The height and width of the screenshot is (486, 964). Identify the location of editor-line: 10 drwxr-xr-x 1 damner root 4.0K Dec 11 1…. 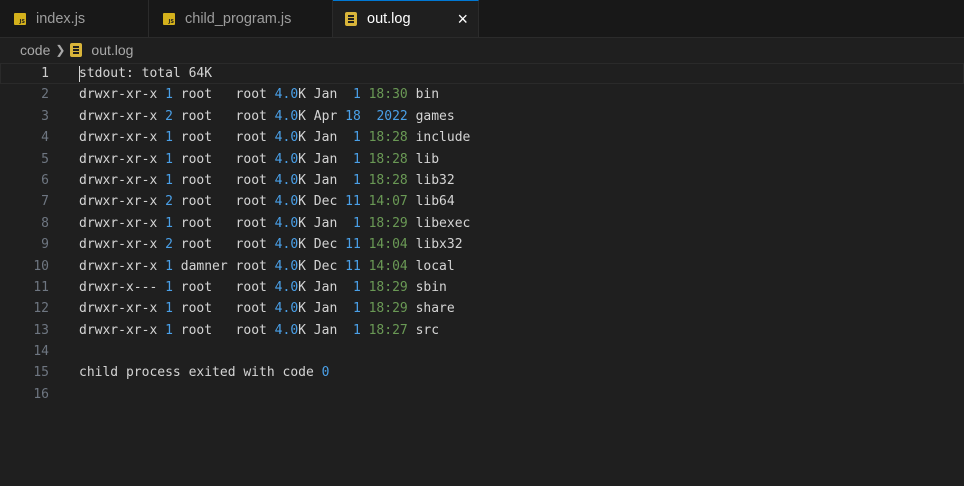
(482, 266).